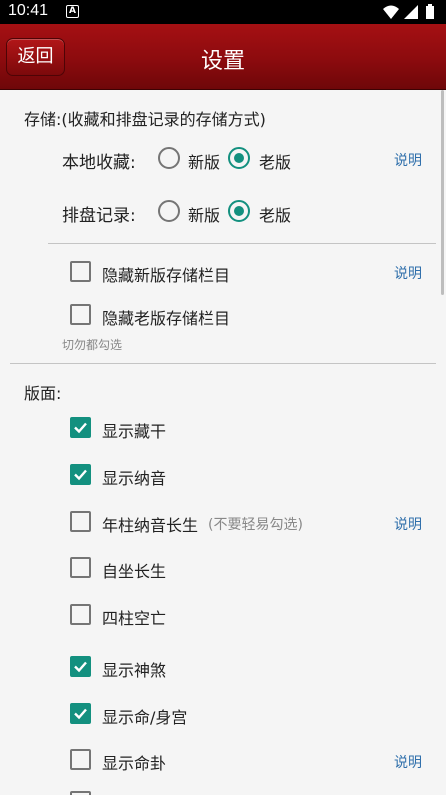 The height and width of the screenshot is (795, 446). Describe the element at coordinates (391, 12) in the screenshot. I see `wifi-icon` at that location.